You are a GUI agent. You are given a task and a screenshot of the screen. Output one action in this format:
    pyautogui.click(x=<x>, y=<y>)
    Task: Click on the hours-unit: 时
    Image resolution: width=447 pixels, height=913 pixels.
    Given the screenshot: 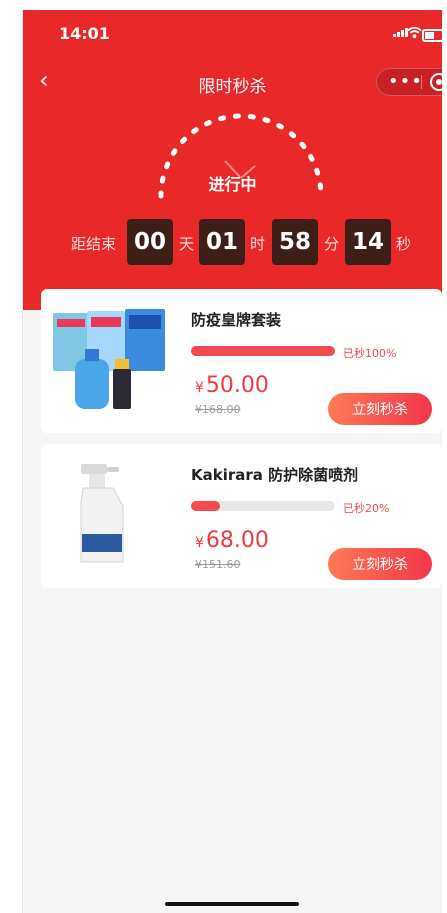 What is the action you would take?
    pyautogui.click(x=258, y=244)
    